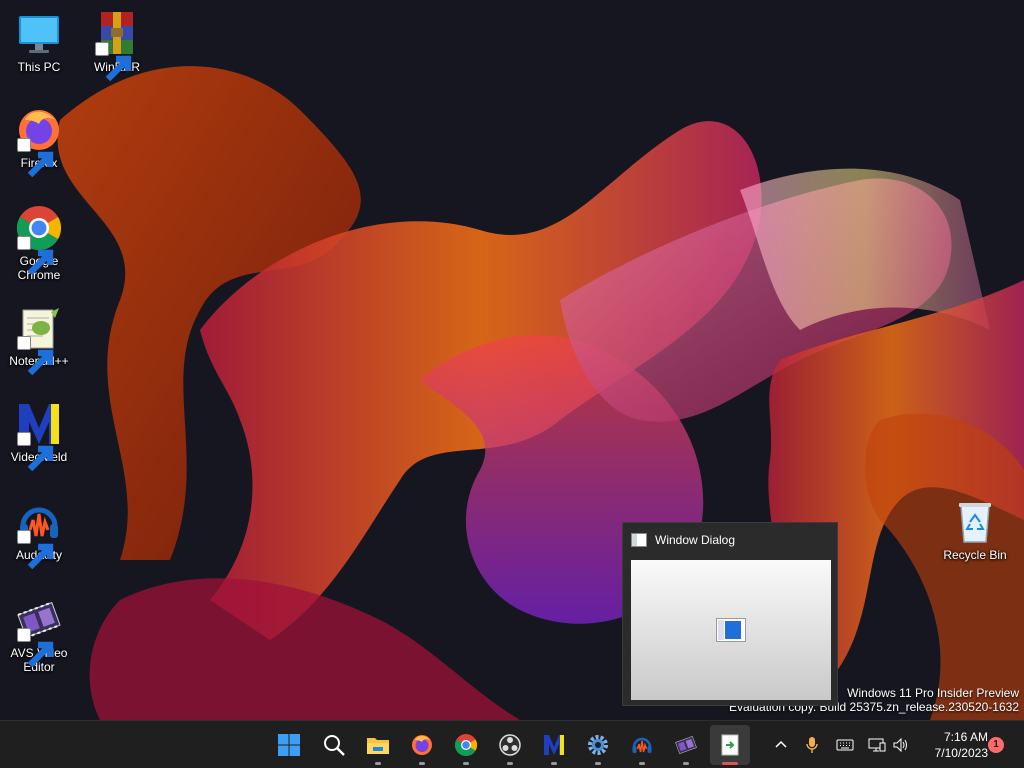 Image resolution: width=1024 pixels, height=768 pixels. I want to click on taskbar: 7:16 AM 7/10/2023 1, so click(512, 744).